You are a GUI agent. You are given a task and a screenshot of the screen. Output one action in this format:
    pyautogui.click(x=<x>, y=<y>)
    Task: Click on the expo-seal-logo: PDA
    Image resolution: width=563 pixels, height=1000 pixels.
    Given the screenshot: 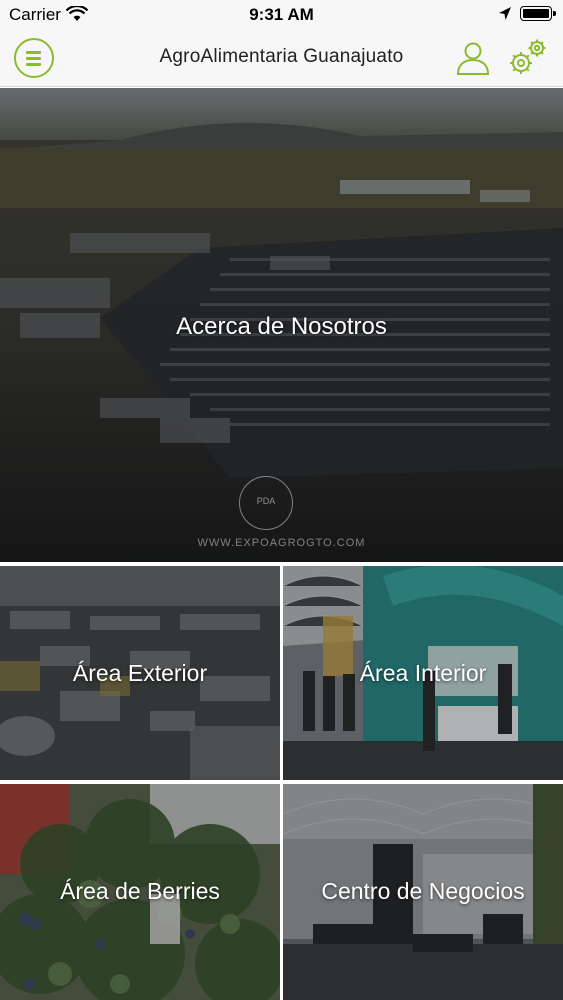 What is the action you would take?
    pyautogui.click(x=266, y=503)
    